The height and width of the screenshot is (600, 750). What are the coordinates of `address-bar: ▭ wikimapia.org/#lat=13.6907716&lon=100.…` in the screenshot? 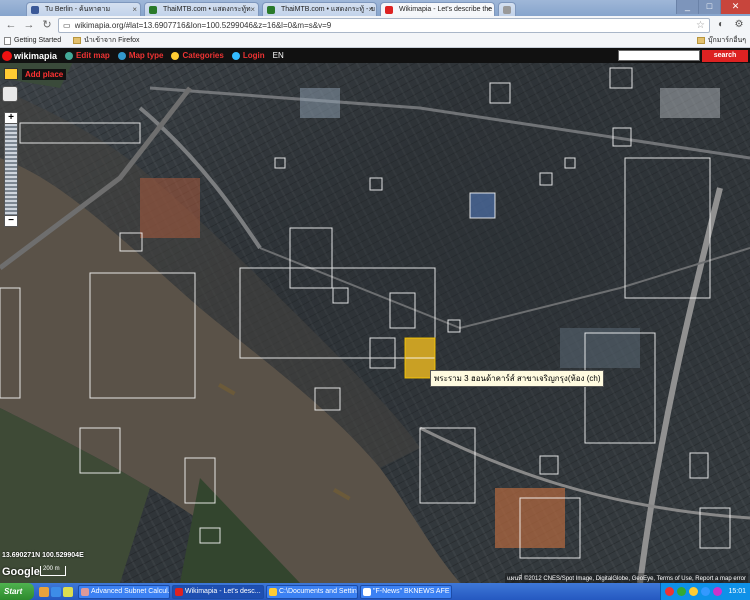 It's located at (384, 25).